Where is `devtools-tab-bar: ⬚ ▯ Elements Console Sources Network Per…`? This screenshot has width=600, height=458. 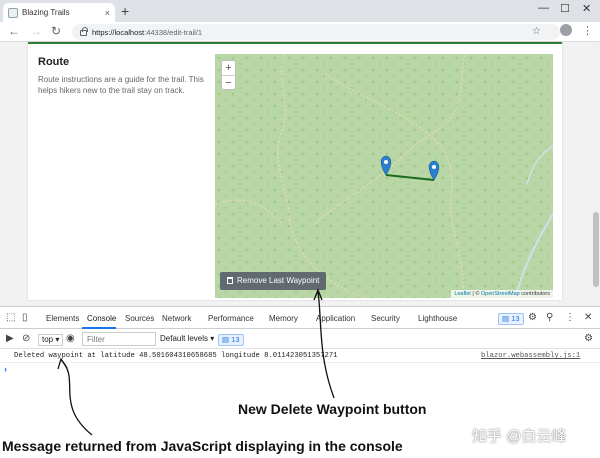 devtools-tab-bar: ⬚ ▯ Elements Console Sources Network Per… is located at coordinates (300, 318).